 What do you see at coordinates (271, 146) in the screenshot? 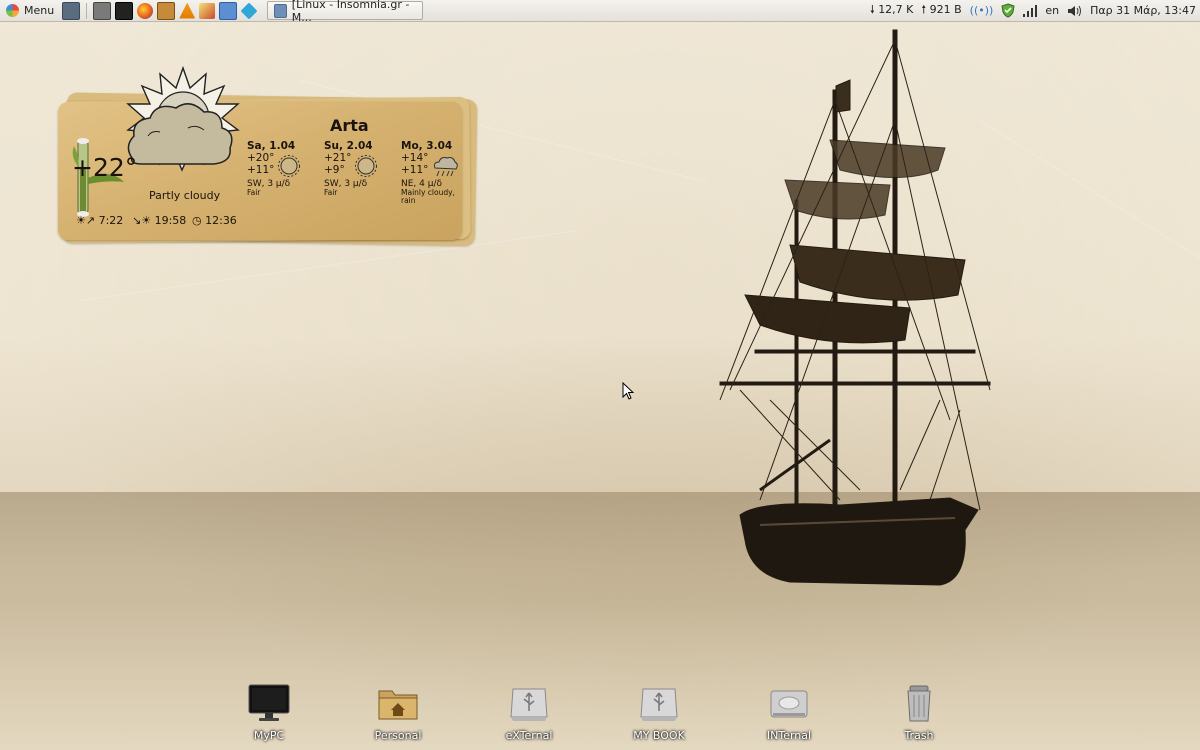
I see `forecast-date: Sa, 1.04` at bounding box center [271, 146].